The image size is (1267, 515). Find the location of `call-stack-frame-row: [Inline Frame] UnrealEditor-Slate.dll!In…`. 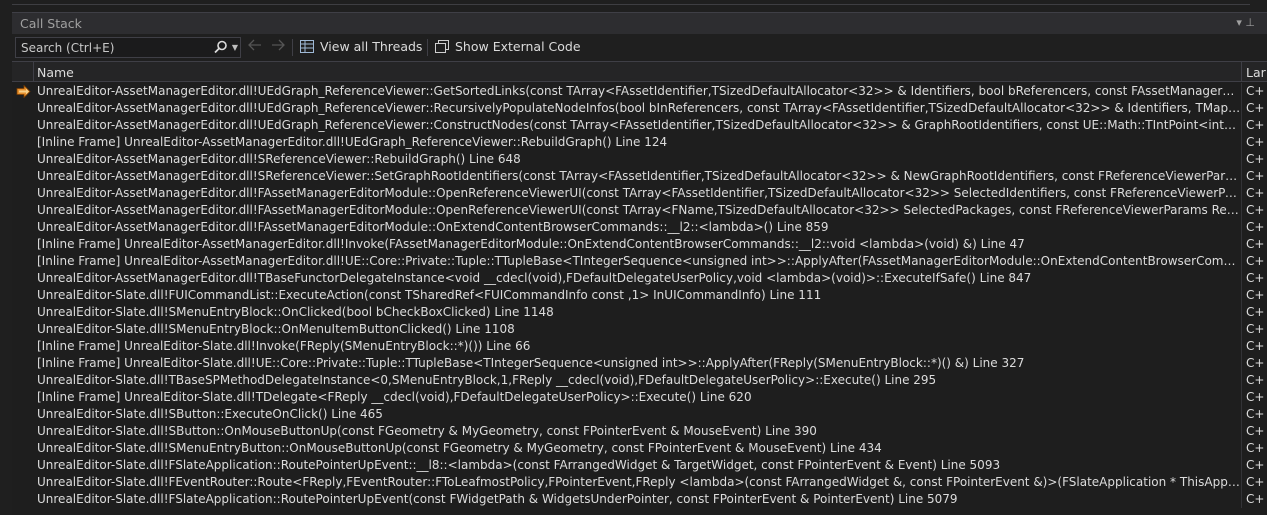

call-stack-frame-row: [Inline Frame] UnrealEditor-Slate.dll!In… is located at coordinates (639, 346).